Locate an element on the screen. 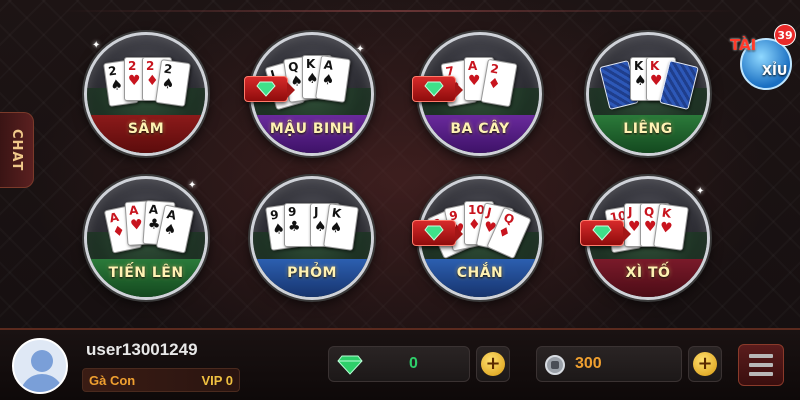 This screenshot has height=400, width=800. user-rank: Gà Con is located at coordinates (112, 380).